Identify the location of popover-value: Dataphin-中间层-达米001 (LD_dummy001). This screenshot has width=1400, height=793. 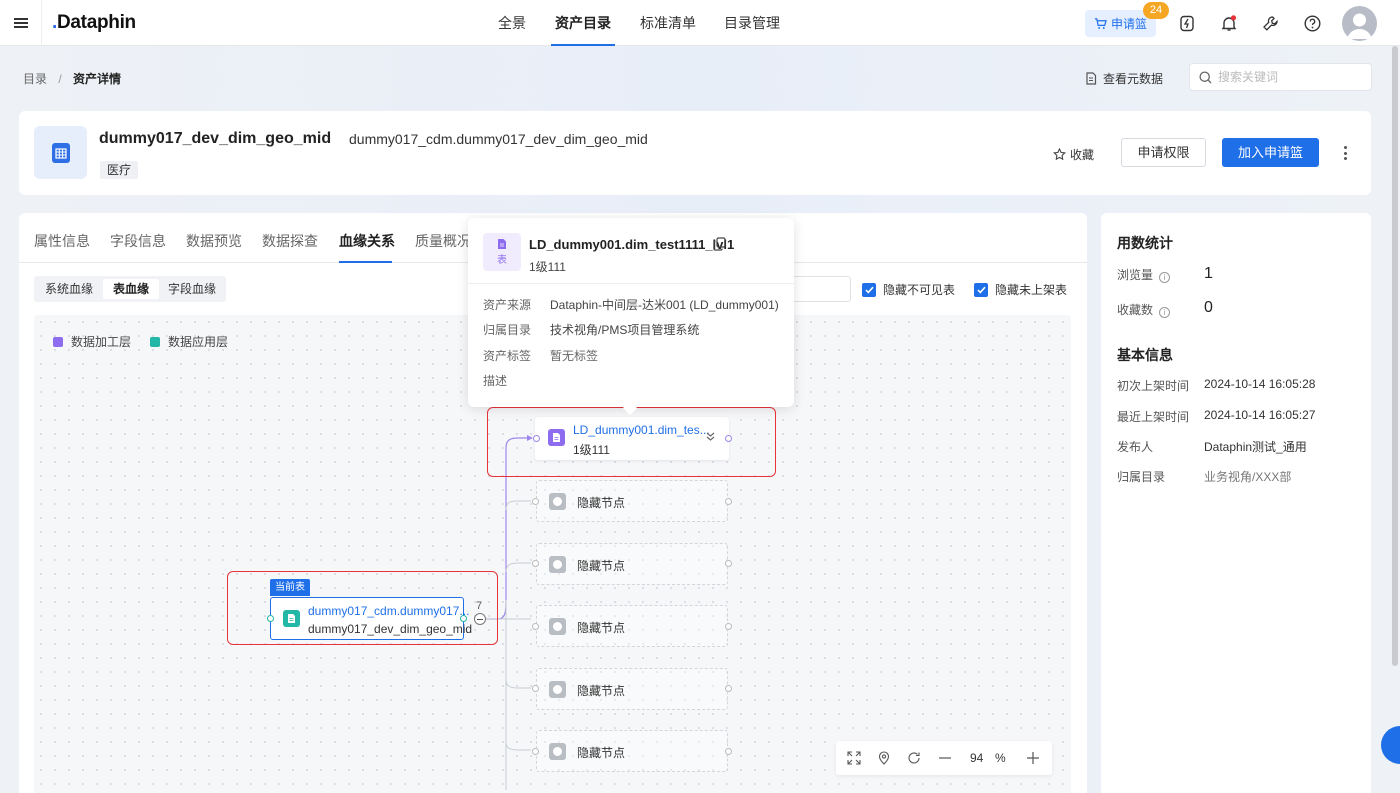
(664, 305).